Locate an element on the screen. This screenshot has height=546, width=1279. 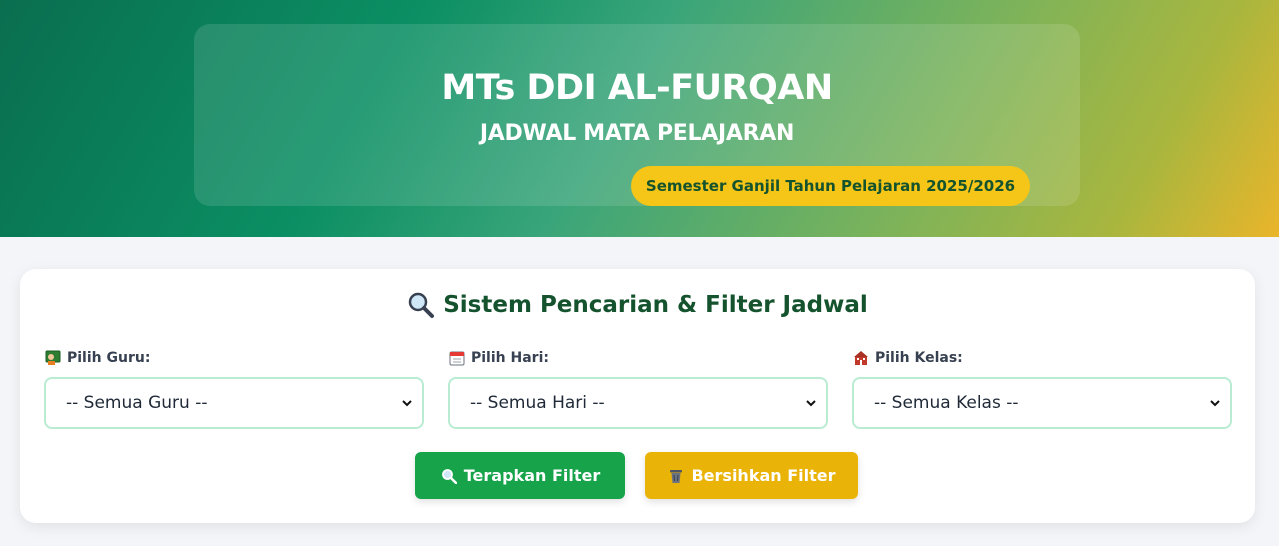
class-select-value: -- Semua Kelas -- is located at coordinates (946, 403).